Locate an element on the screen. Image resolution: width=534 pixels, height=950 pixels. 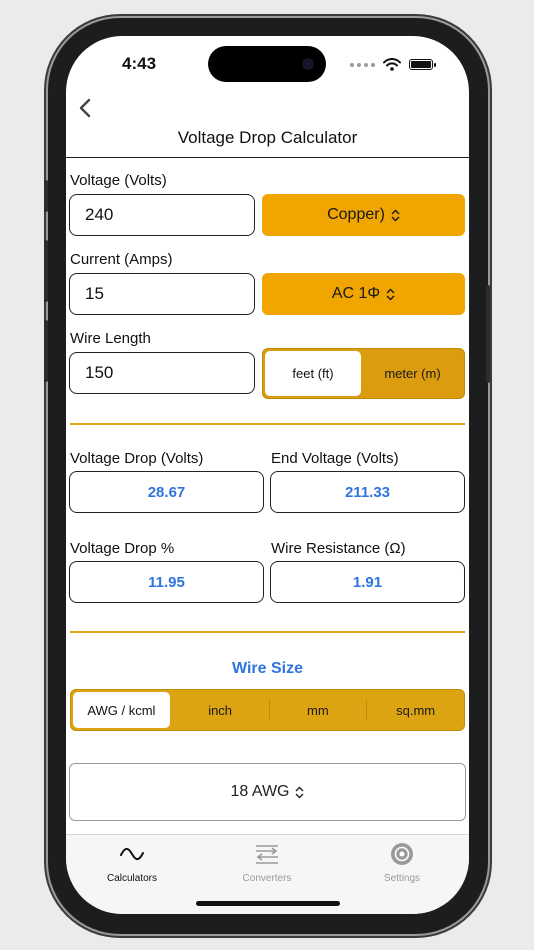
wire-size-unit-segmented: AWG / kcml inch mm sq.mm is located at coordinates (267, 710).